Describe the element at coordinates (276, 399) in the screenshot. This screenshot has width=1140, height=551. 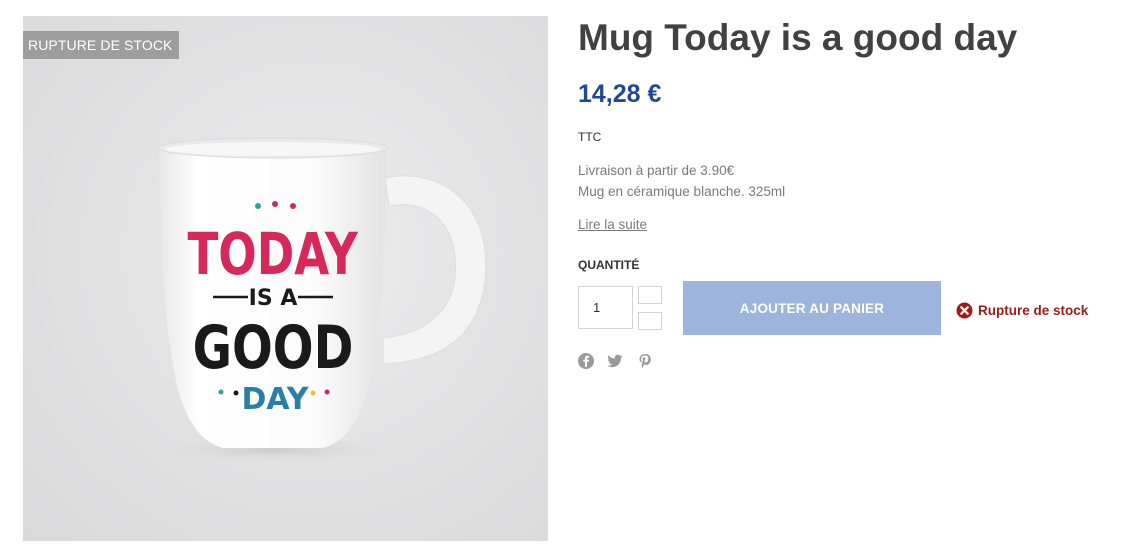
I see `mug-text-day: DAY` at that location.